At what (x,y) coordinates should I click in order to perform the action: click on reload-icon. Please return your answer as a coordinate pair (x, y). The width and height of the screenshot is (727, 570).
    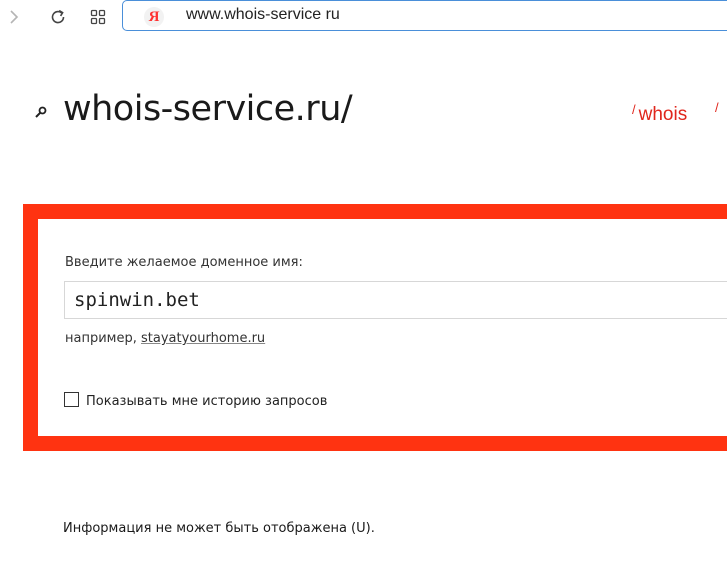
    Looking at the image, I should click on (58, 16).